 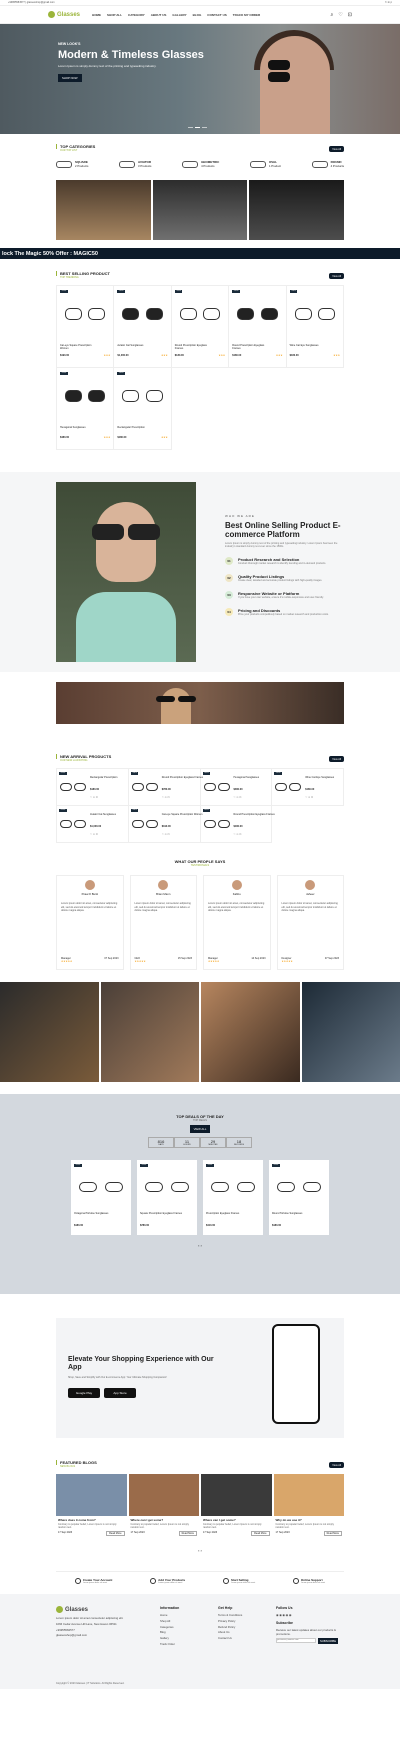 What do you see at coordinates (246, 15) in the screenshot?
I see `nav-item: TRACK MY ORDER` at bounding box center [246, 15].